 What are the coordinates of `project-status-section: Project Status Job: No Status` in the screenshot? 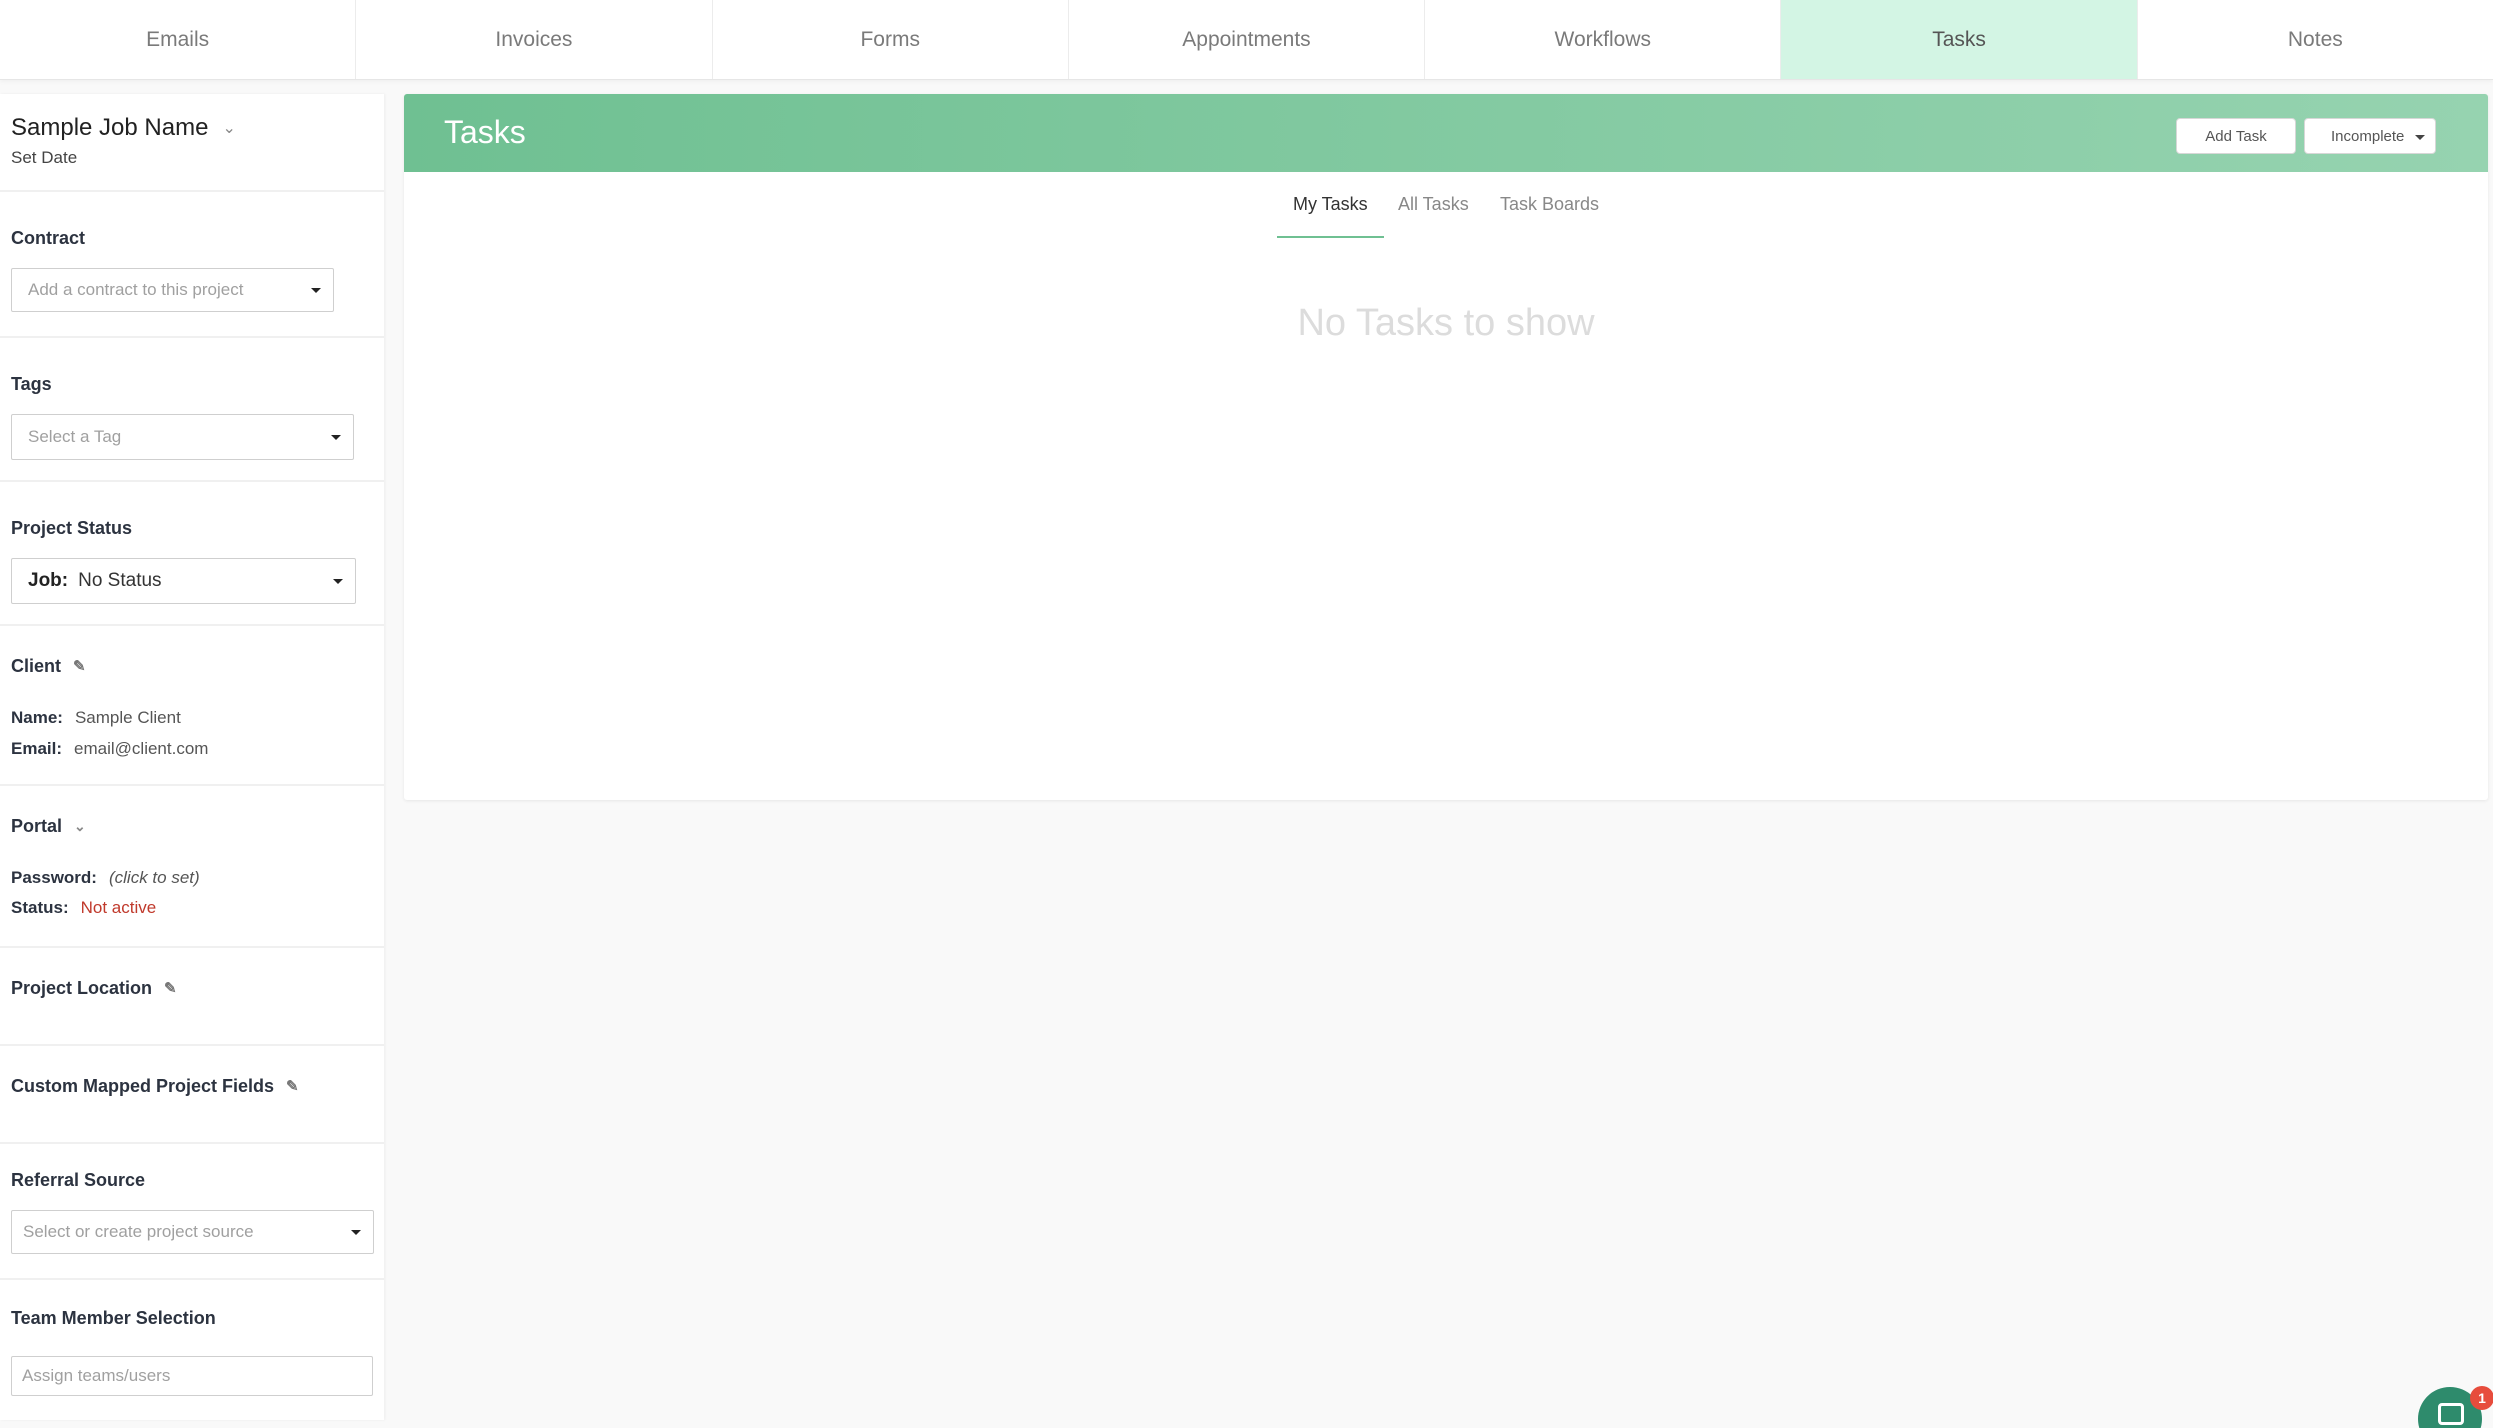 It's located at (192, 554).